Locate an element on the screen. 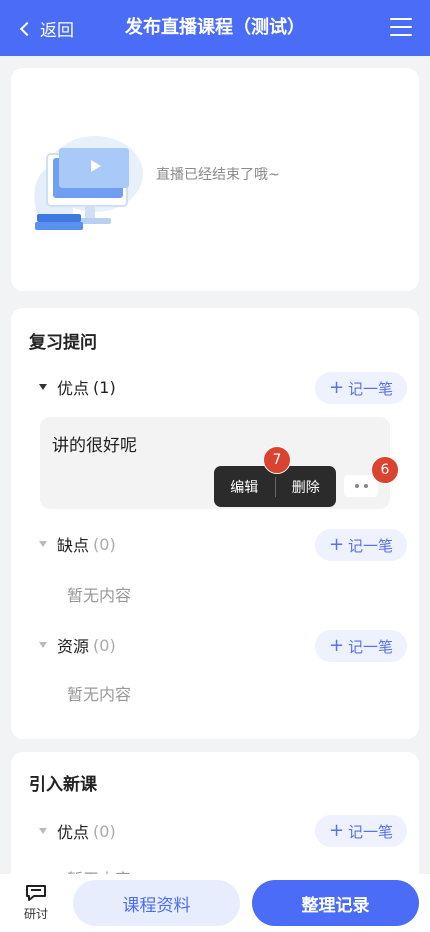  add-note-button-resources: + 记一笔 is located at coordinates (361, 646).